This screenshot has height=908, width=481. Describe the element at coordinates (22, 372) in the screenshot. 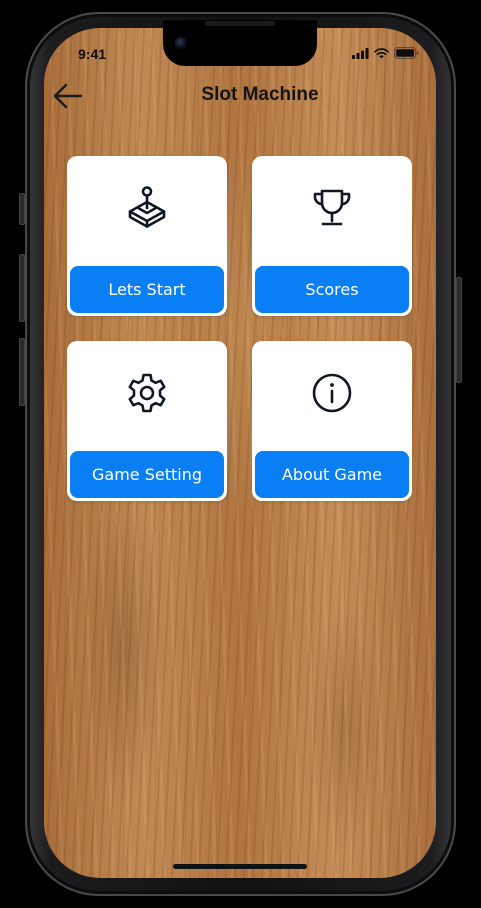

I see `volume-down-button` at that location.